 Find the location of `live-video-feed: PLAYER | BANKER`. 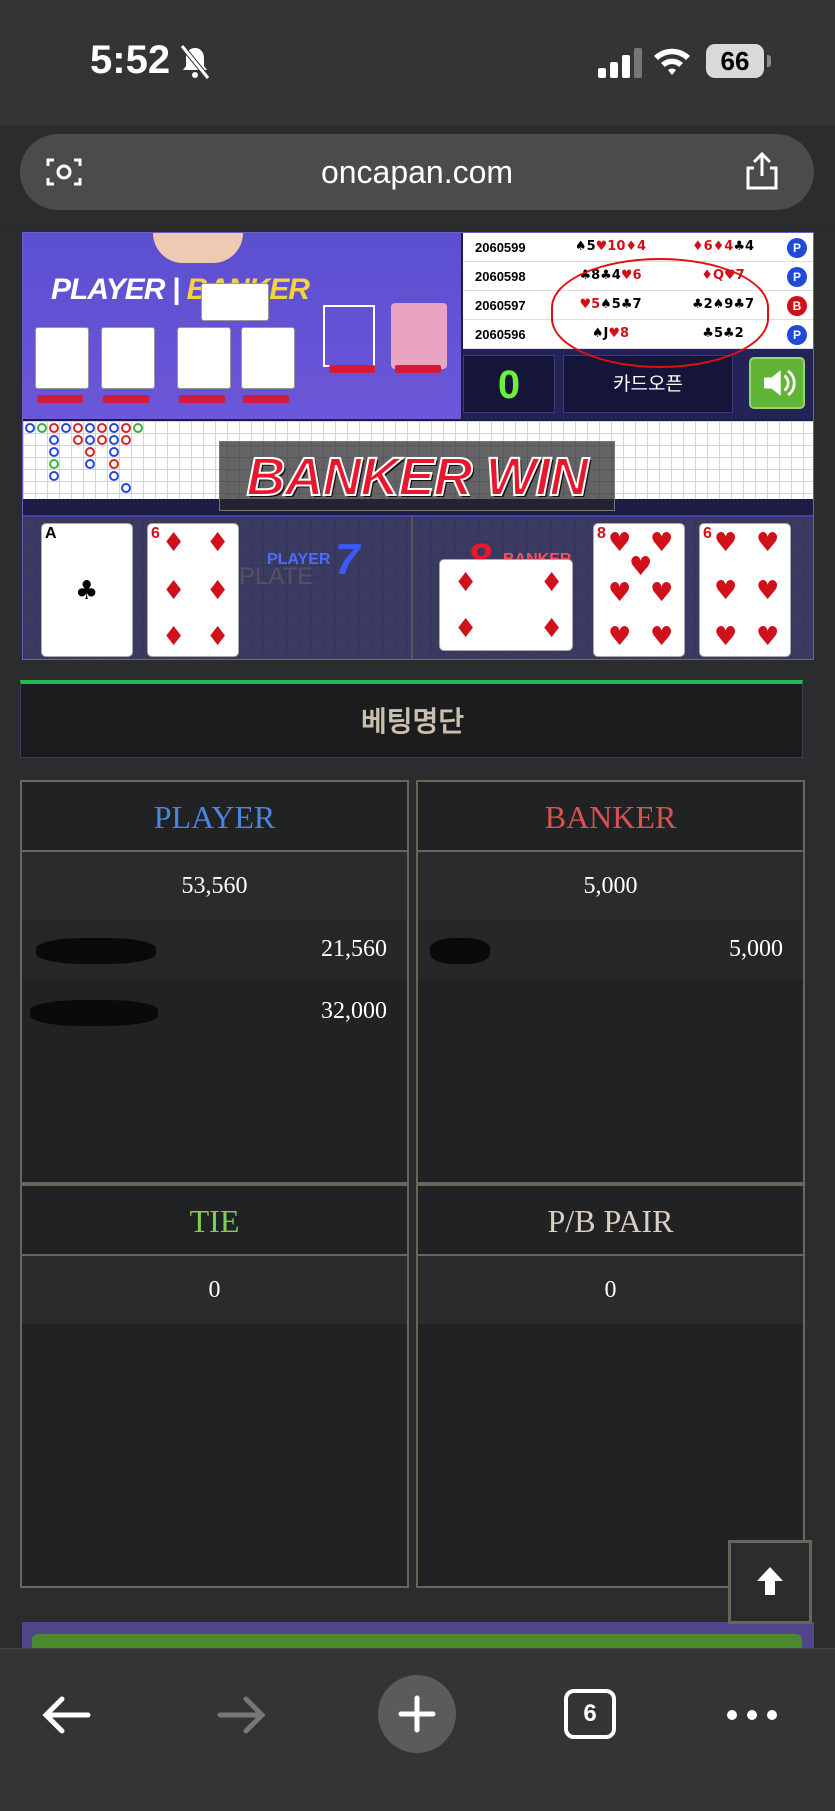

live-video-feed: PLAYER | BANKER is located at coordinates (242, 326).